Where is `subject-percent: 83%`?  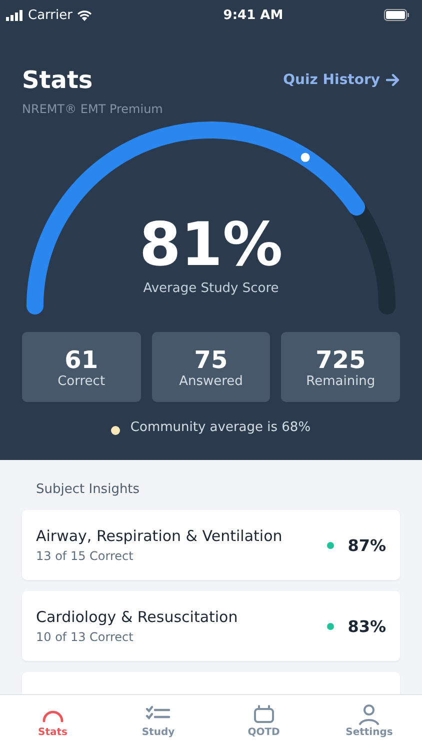 subject-percent: 83% is located at coordinates (367, 626).